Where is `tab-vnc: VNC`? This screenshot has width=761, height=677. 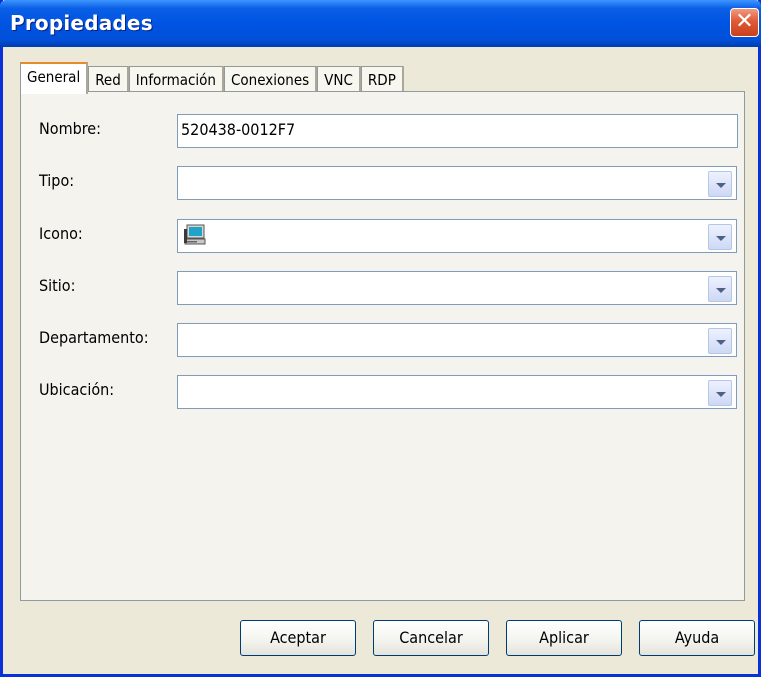 tab-vnc: VNC is located at coordinates (339, 80).